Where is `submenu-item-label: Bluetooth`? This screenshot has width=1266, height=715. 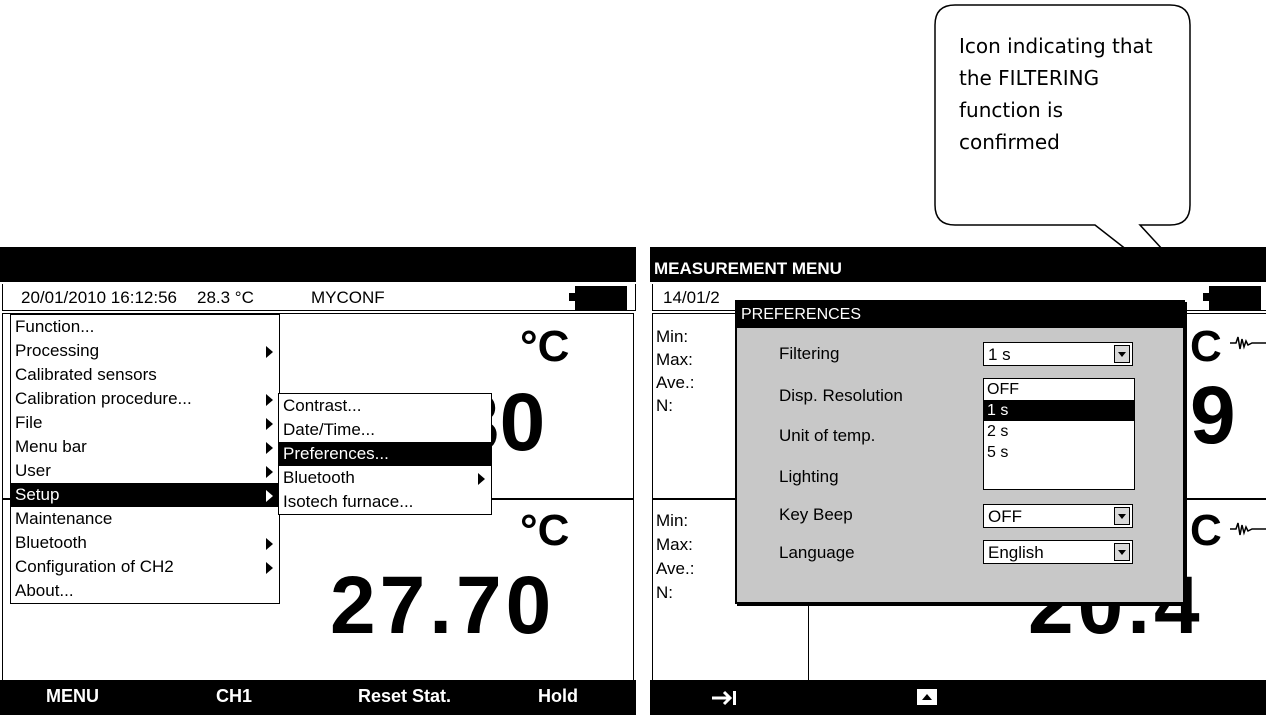 submenu-item-label: Bluetooth is located at coordinates (319, 477).